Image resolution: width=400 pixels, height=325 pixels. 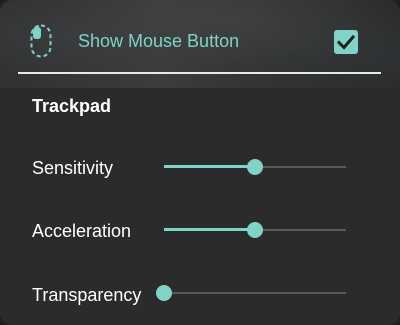 I want to click on acceleration-slider, so click(x=255, y=230).